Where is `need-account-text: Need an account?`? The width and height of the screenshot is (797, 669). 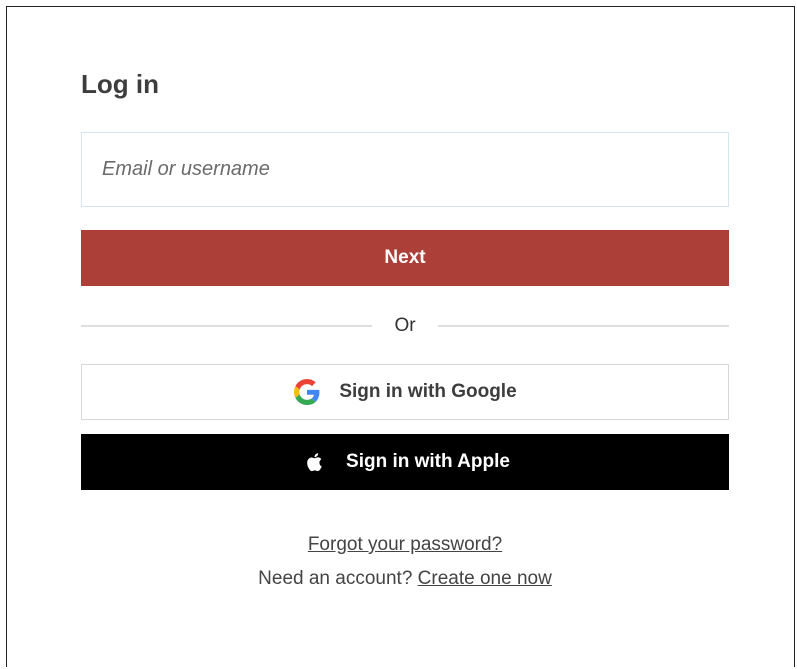 need-account-text: Need an account? is located at coordinates (335, 578).